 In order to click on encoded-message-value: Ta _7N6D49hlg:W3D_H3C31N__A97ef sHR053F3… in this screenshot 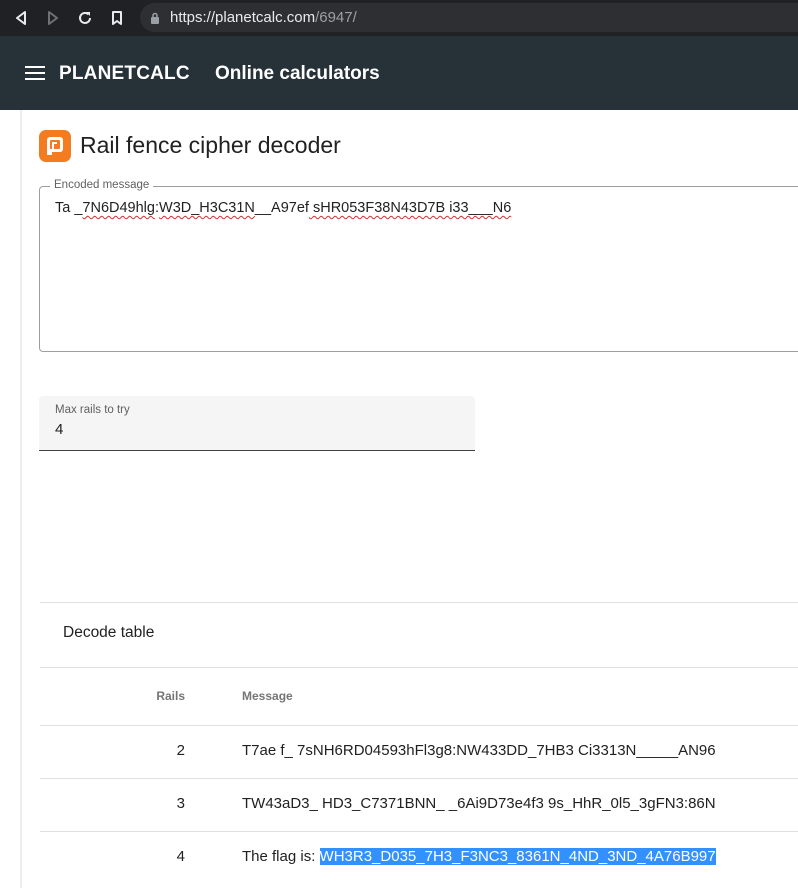, I will do `click(283, 208)`.